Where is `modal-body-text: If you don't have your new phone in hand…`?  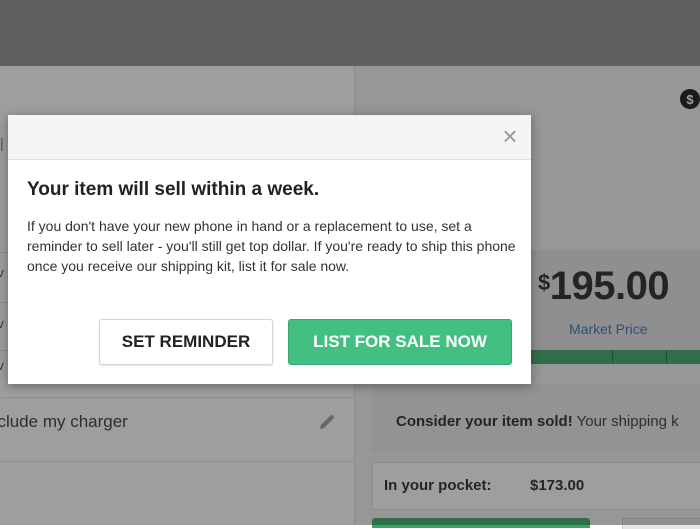
modal-body-text: If you don't have your new phone in hand… is located at coordinates (271, 246).